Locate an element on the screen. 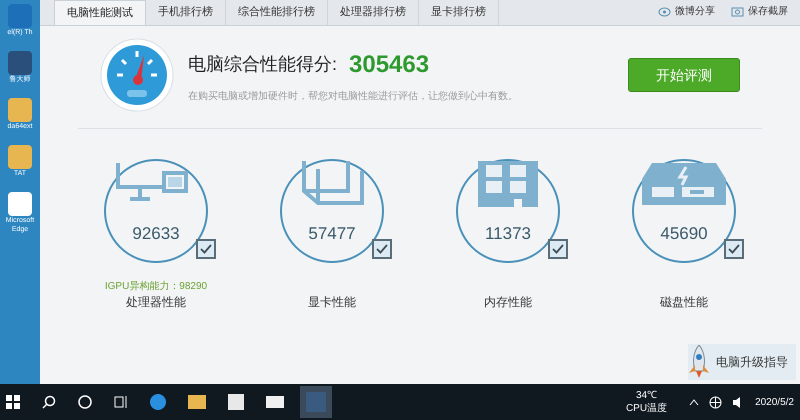 This screenshot has height=420, width=800. share-button: 微博分享 is located at coordinates (686, 11).